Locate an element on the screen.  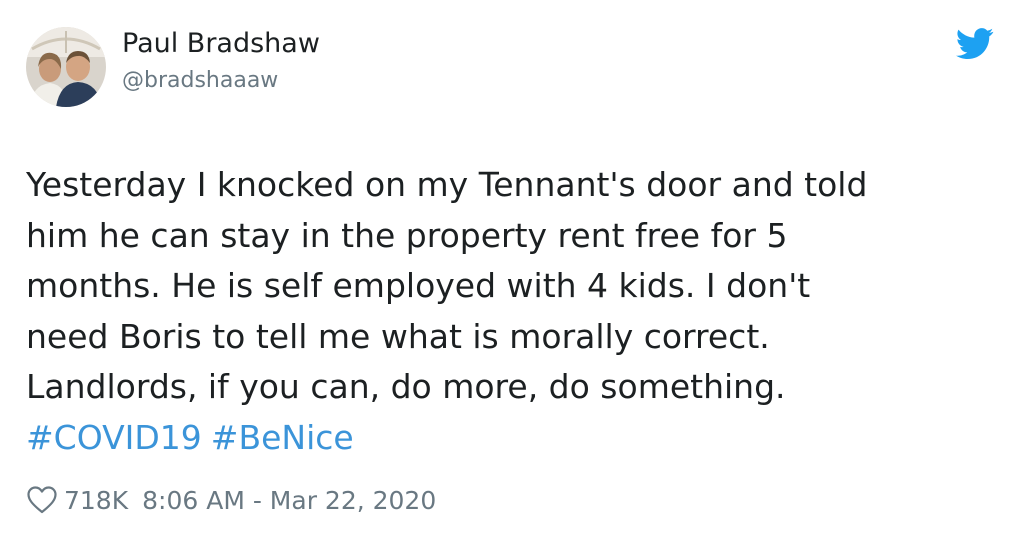
author-handle: @bradshaaaw is located at coordinates (200, 81).